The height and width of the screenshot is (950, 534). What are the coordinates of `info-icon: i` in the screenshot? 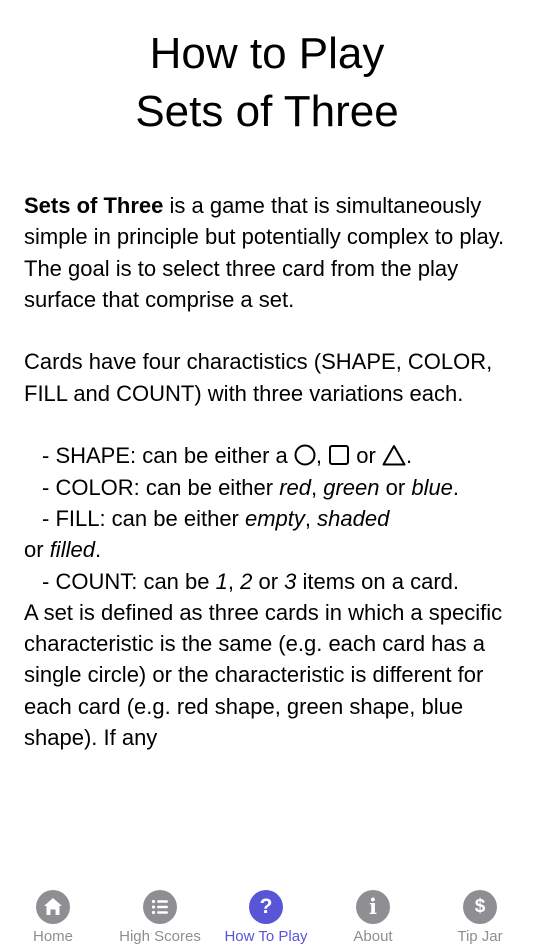 It's located at (373, 907).